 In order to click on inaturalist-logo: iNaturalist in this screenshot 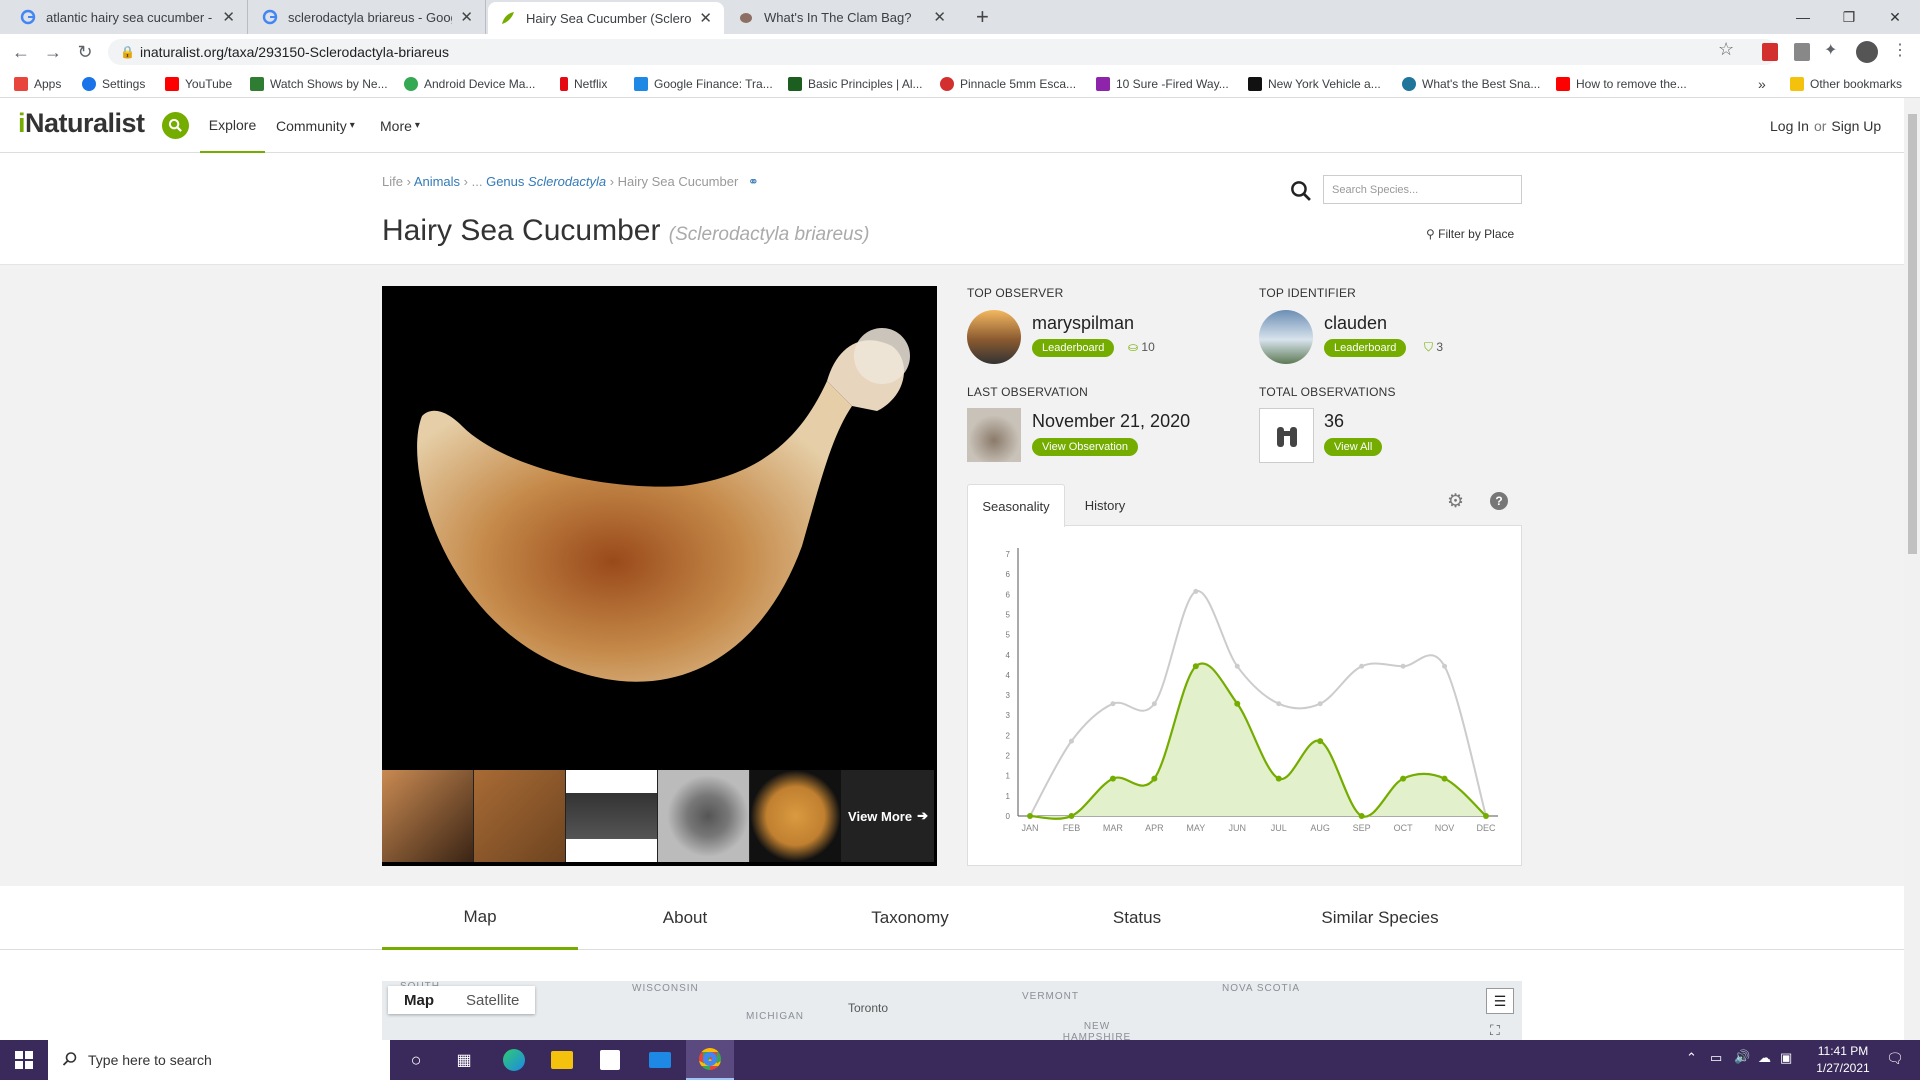, I will do `click(81, 123)`.